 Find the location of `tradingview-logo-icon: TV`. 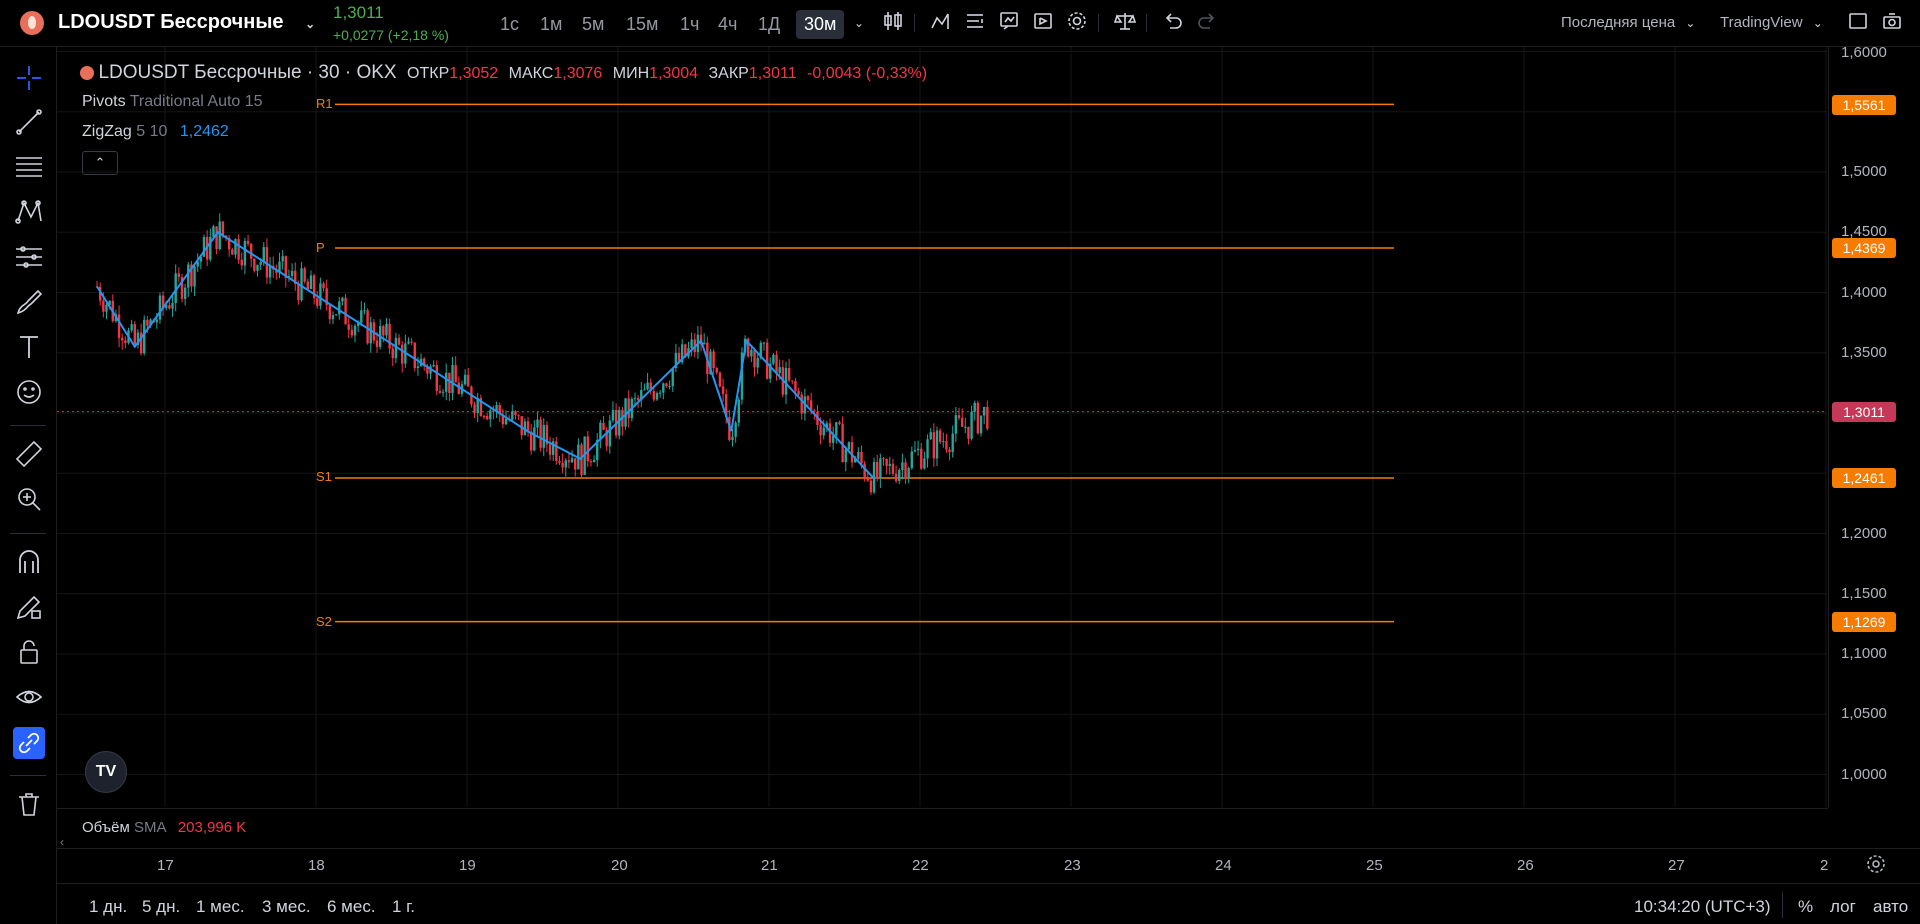

tradingview-logo-icon: TV is located at coordinates (106, 772).